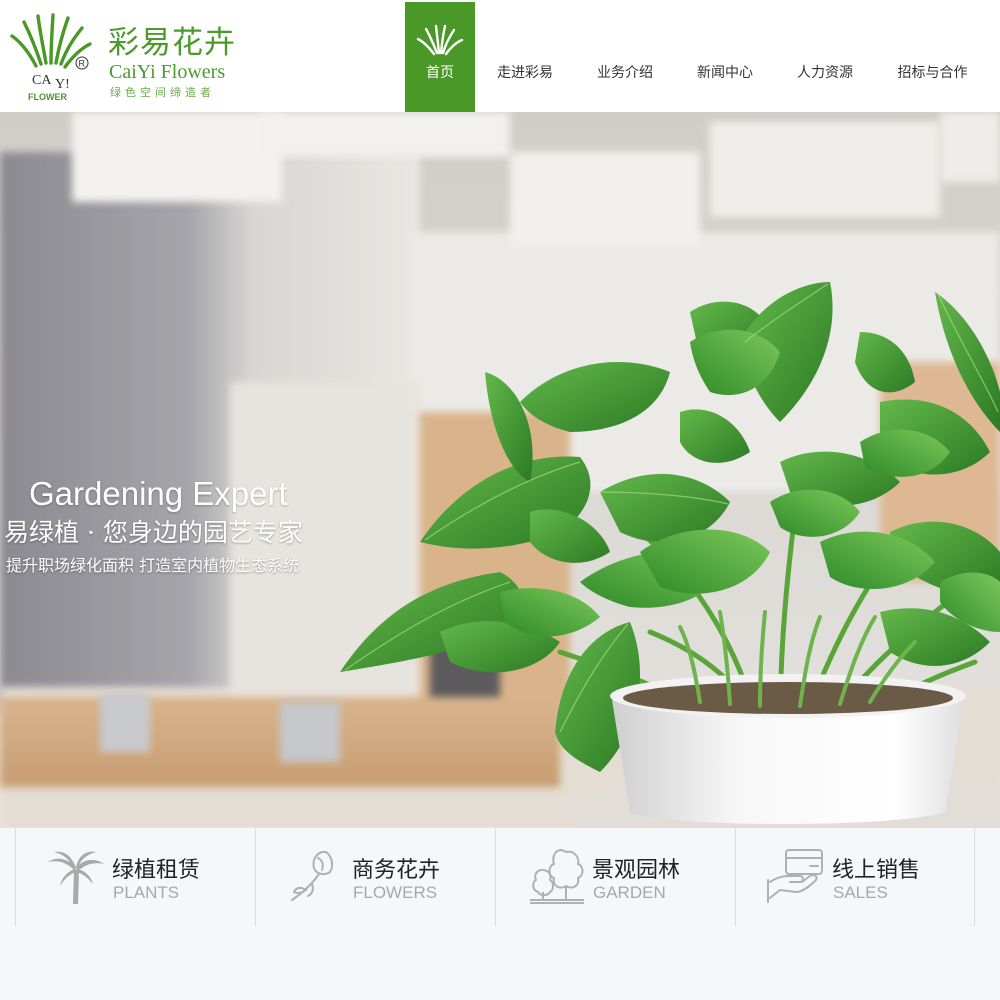  What do you see at coordinates (932, 73) in the screenshot?
I see `nav-label: 招标与合作` at bounding box center [932, 73].